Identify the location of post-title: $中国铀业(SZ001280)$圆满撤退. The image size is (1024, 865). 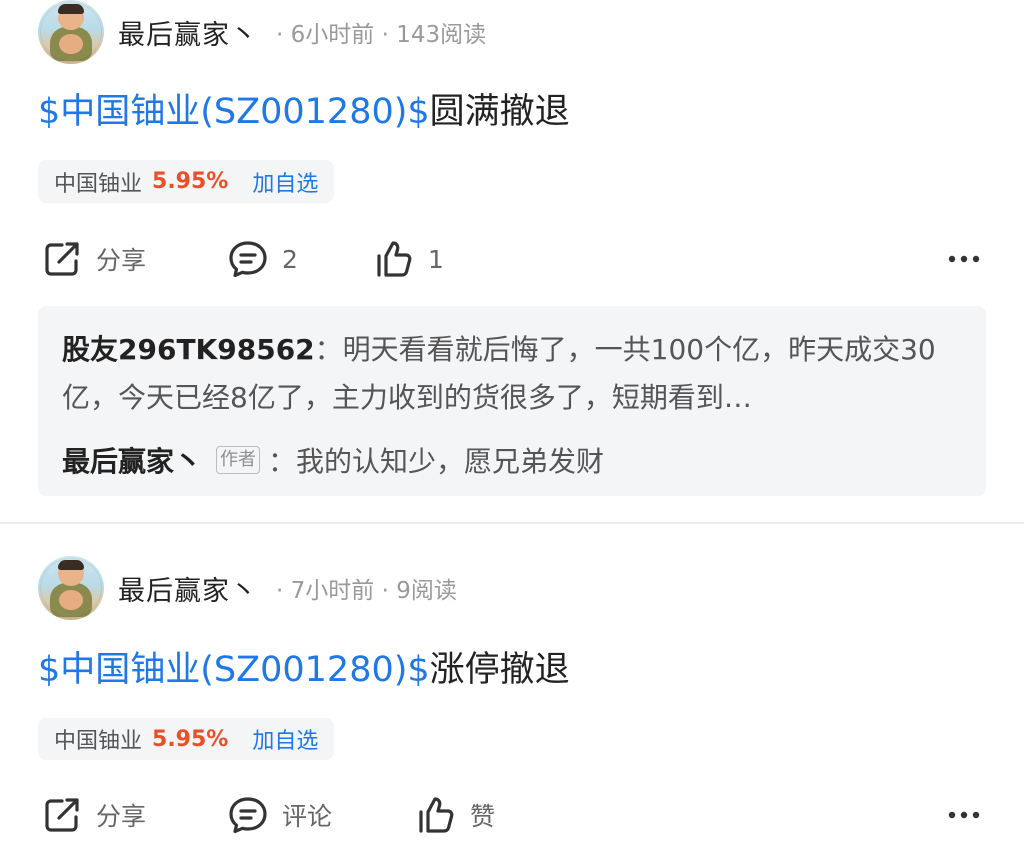
(304, 112).